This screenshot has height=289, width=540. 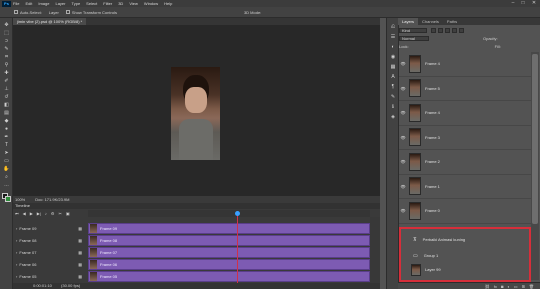 What do you see at coordinates (465, 239) in the screenshot?
I see `adjustment-layer-row: ⊼ Perbaiki Animasi kuning` at bounding box center [465, 239].